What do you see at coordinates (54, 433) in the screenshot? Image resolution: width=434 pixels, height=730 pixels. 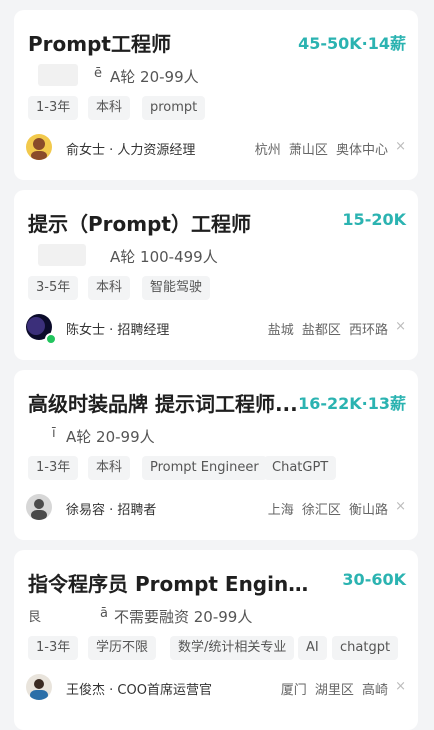 I see `company-name-fragment: ī` at bounding box center [54, 433].